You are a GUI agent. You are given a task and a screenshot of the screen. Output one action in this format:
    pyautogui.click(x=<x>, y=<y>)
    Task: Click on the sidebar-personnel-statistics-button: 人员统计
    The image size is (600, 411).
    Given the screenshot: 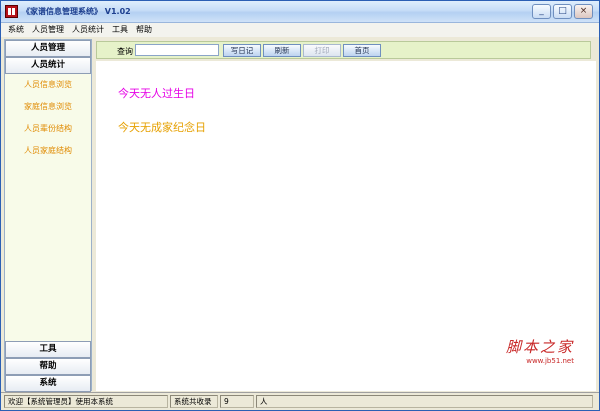 What is the action you would take?
    pyautogui.click(x=48, y=65)
    